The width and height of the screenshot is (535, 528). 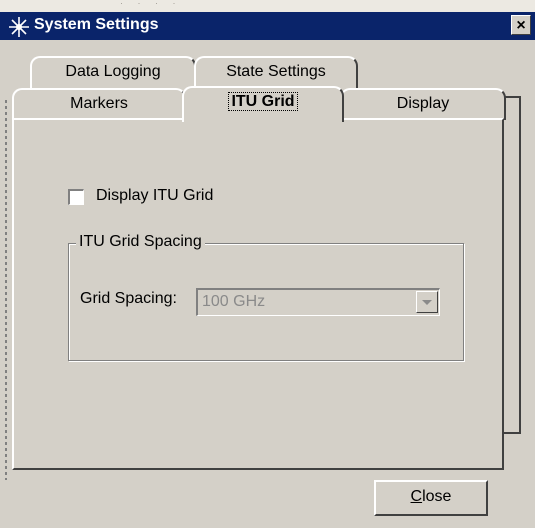 I want to click on tab-state-settings: State Settings, so click(x=276, y=72).